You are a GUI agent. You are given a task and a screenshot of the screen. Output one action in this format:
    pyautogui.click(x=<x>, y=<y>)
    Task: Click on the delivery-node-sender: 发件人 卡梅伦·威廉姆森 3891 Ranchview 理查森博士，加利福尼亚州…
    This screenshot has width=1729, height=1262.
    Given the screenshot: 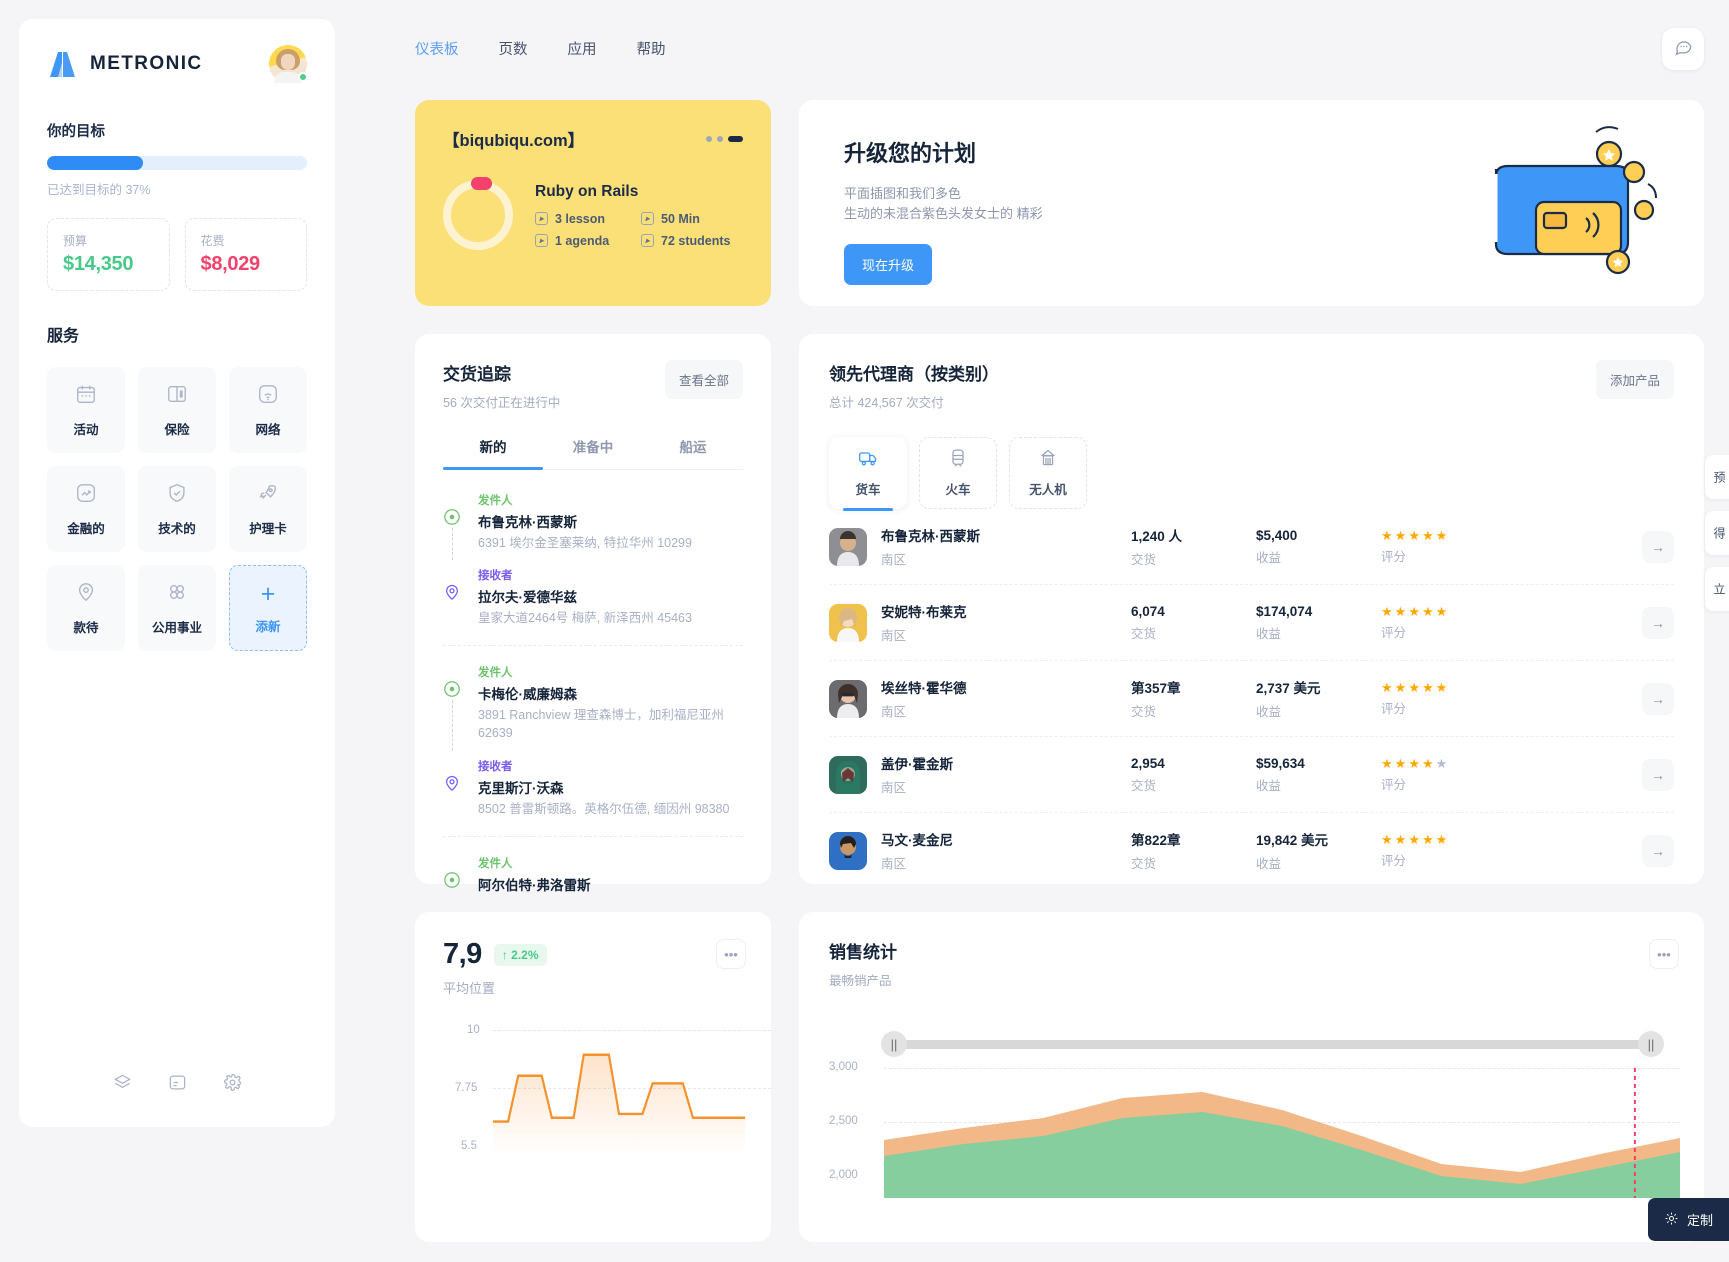 What is the action you would take?
    pyautogui.click(x=593, y=707)
    